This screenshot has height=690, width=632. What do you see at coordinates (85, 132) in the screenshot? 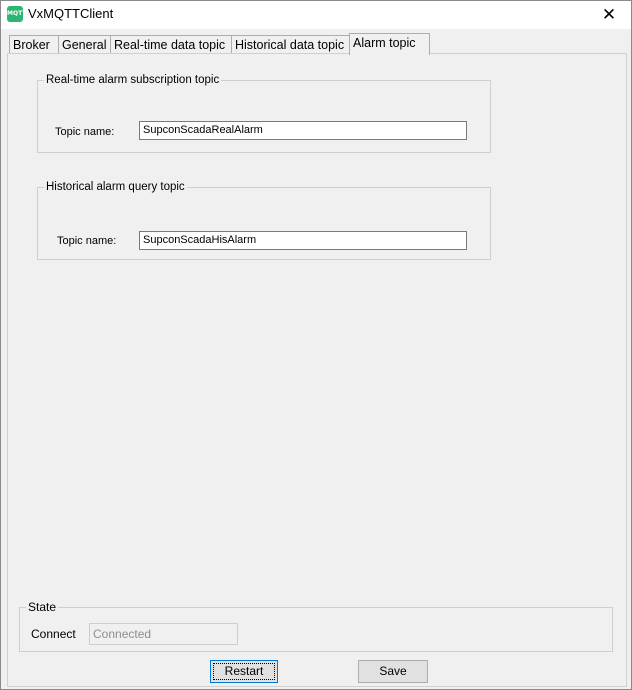
I see `realtime-topic-label: Topic name:` at bounding box center [85, 132].